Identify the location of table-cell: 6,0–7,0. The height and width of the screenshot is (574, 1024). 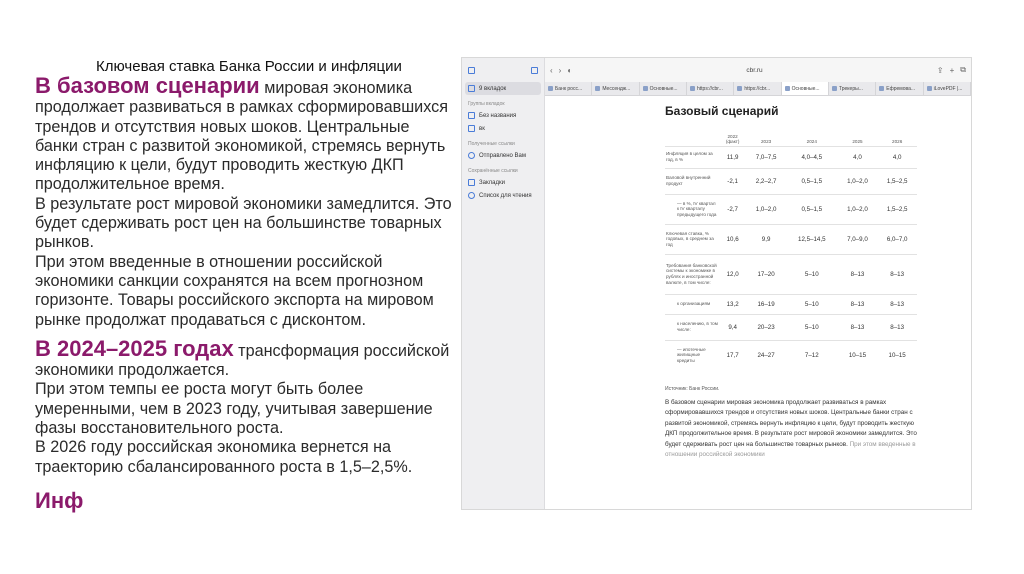
(897, 238).